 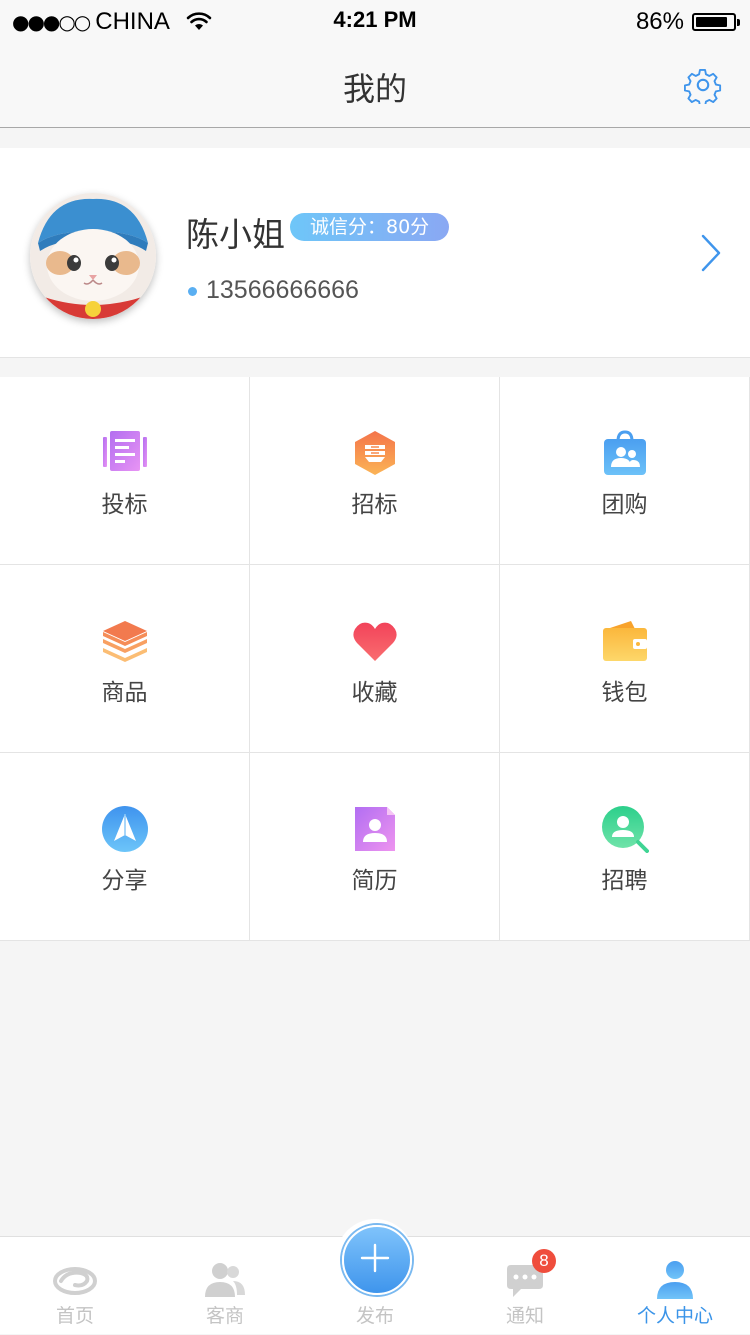 I want to click on battery-icon, so click(x=716, y=22).